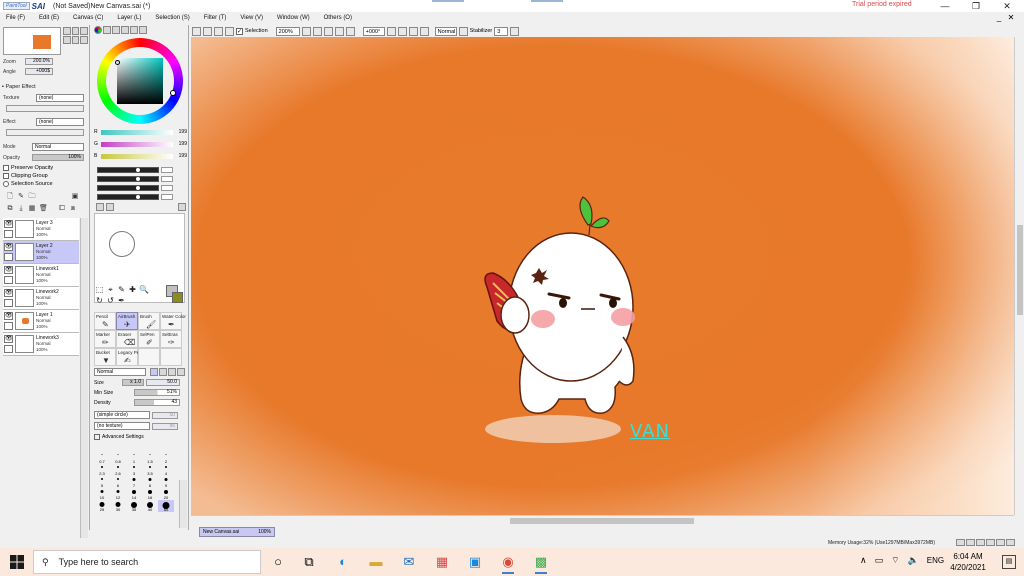 Image resolution: width=1024 pixels, height=576 pixels. What do you see at coordinates (402, 31) in the screenshot?
I see `rotate-right-icon` at bounding box center [402, 31].